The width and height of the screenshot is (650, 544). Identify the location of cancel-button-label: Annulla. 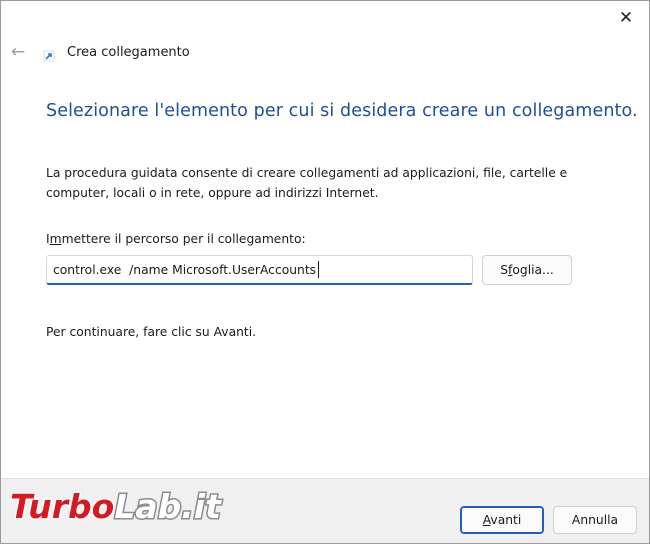
(595, 520).